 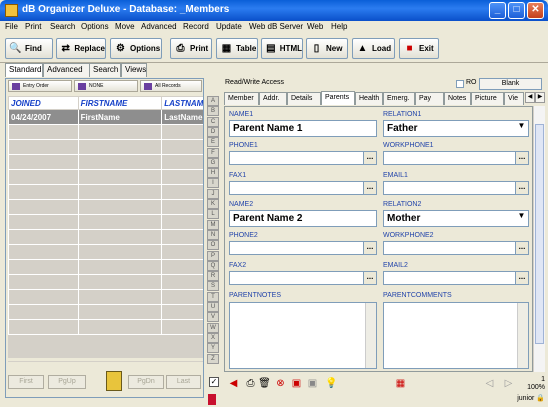 I want to click on tab-views: Views, so click(x=134, y=70).